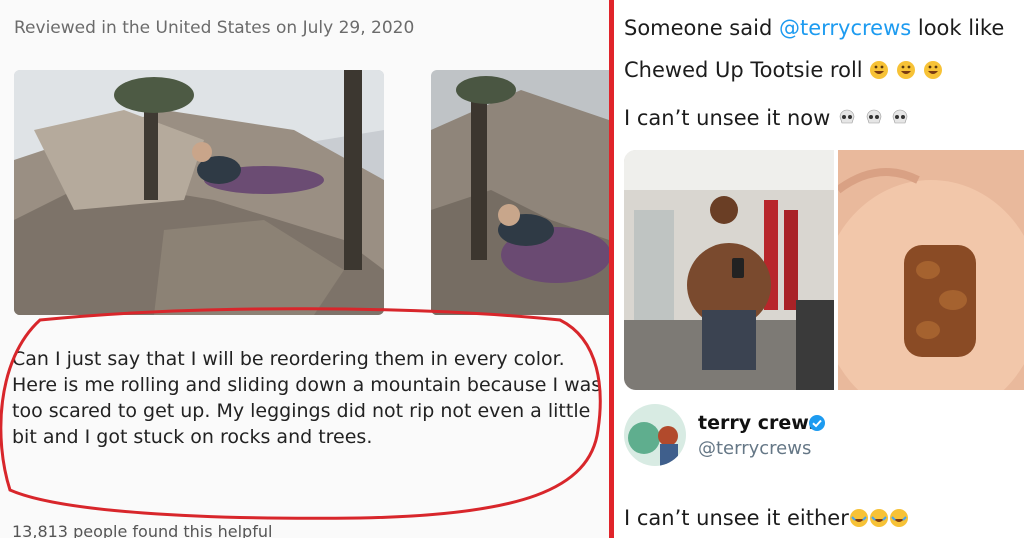  I want to click on tweet-line-3: I can’t unsee it now, so click(767, 118).